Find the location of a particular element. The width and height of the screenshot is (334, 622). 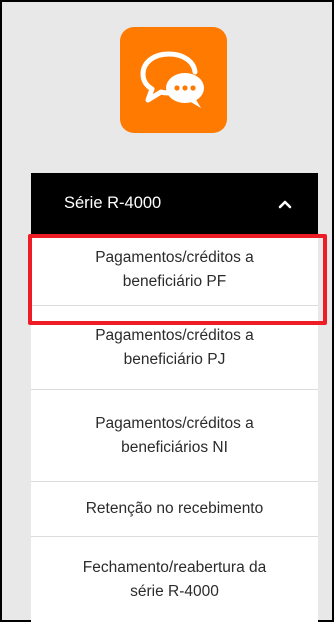

menu-item-label: beneficiários NI is located at coordinates (174, 447).